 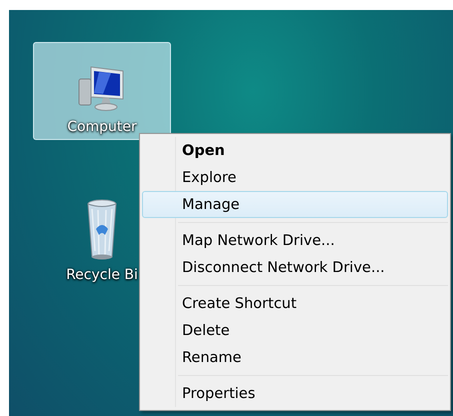 I want to click on icon-label: Recycle Bi, so click(x=102, y=275).